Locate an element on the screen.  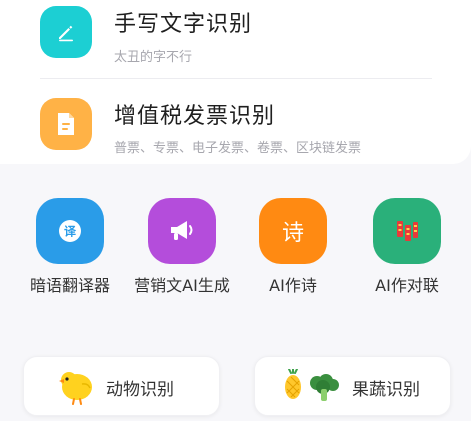
fruit-vegetable-icon is located at coordinates (311, 387).